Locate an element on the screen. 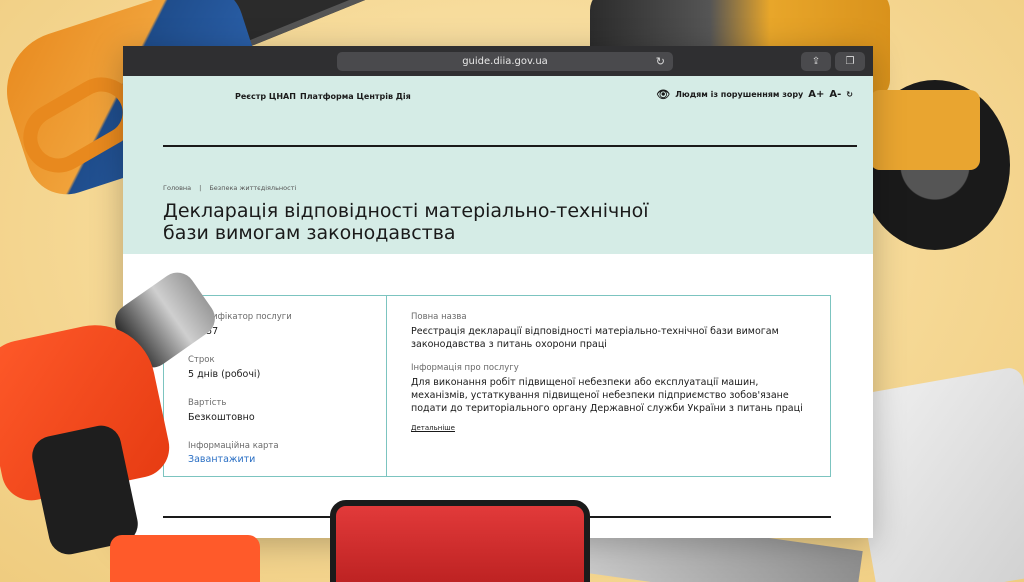  full-name-label: Повна назва is located at coordinates (439, 317).